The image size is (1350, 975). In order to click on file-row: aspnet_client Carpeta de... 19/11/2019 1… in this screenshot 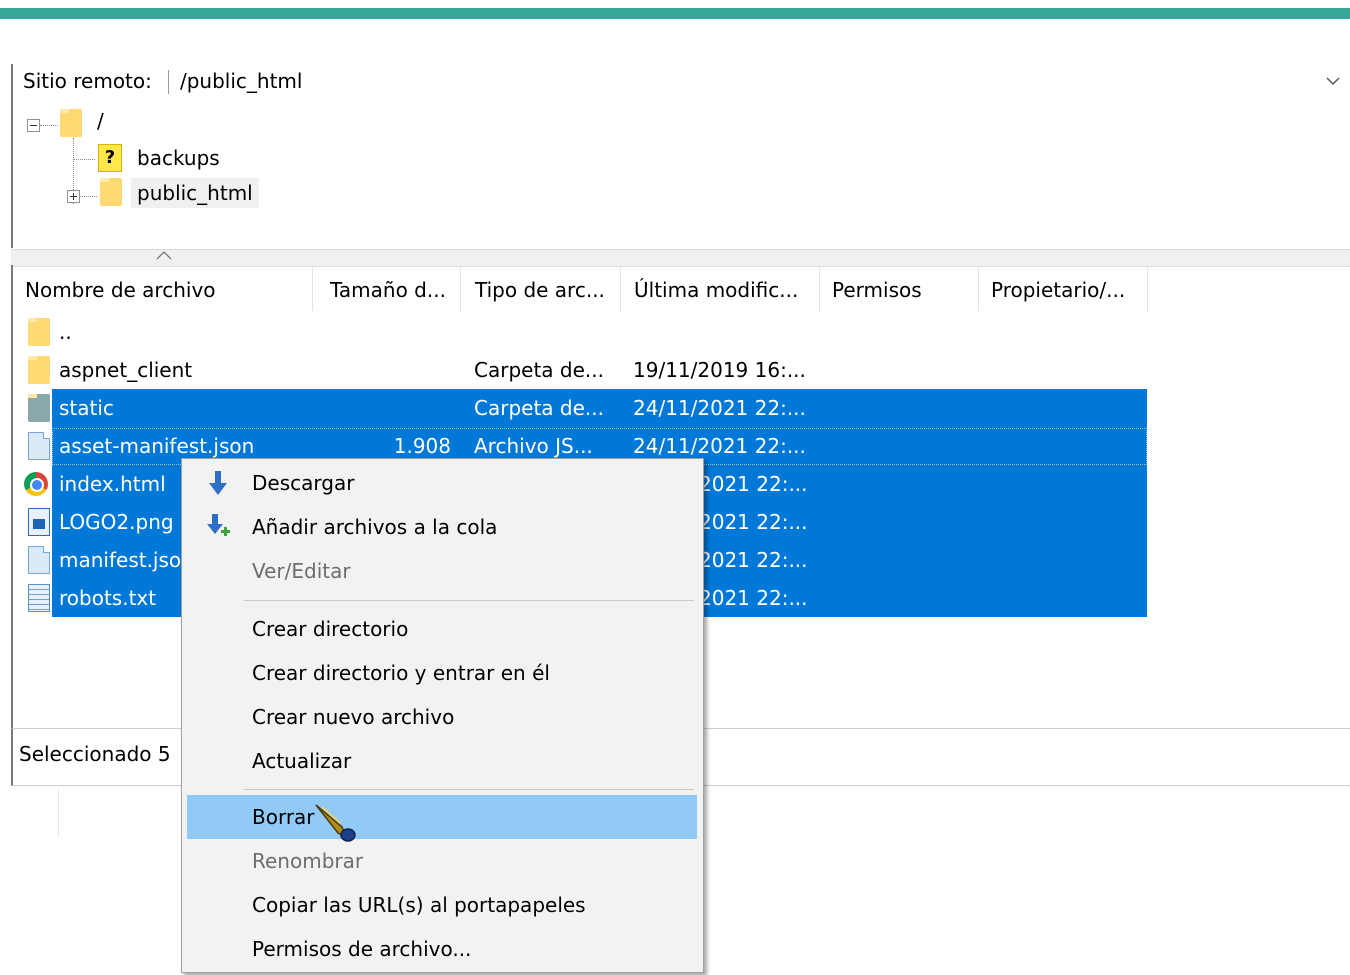, I will do `click(681, 370)`.